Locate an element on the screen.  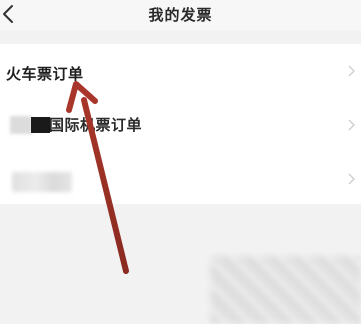
page-title: 我的发票 is located at coordinates (180, 15).